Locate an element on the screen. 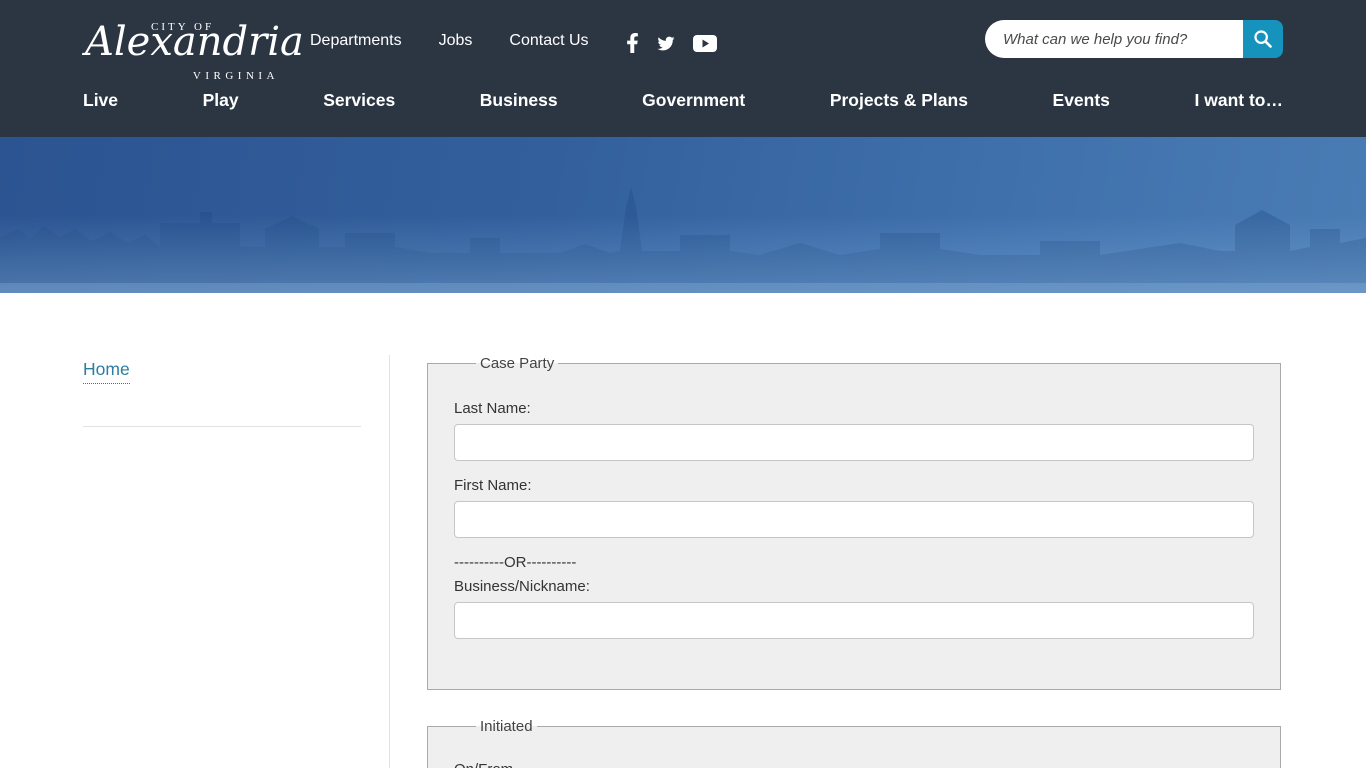 This screenshot has width=1366, height=768. or-separator: ----------OR---------- is located at coordinates (515, 562).